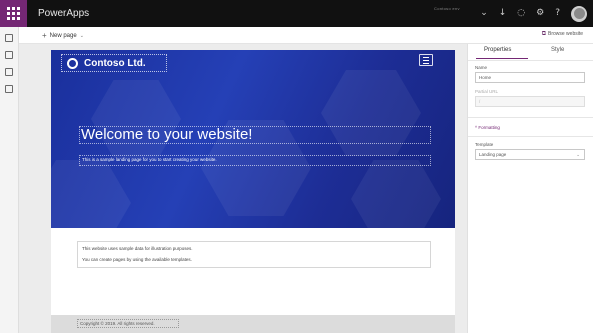  Describe the element at coordinates (253, 63) in the screenshot. I see `site-header: Contoso Ltd.` at that location.